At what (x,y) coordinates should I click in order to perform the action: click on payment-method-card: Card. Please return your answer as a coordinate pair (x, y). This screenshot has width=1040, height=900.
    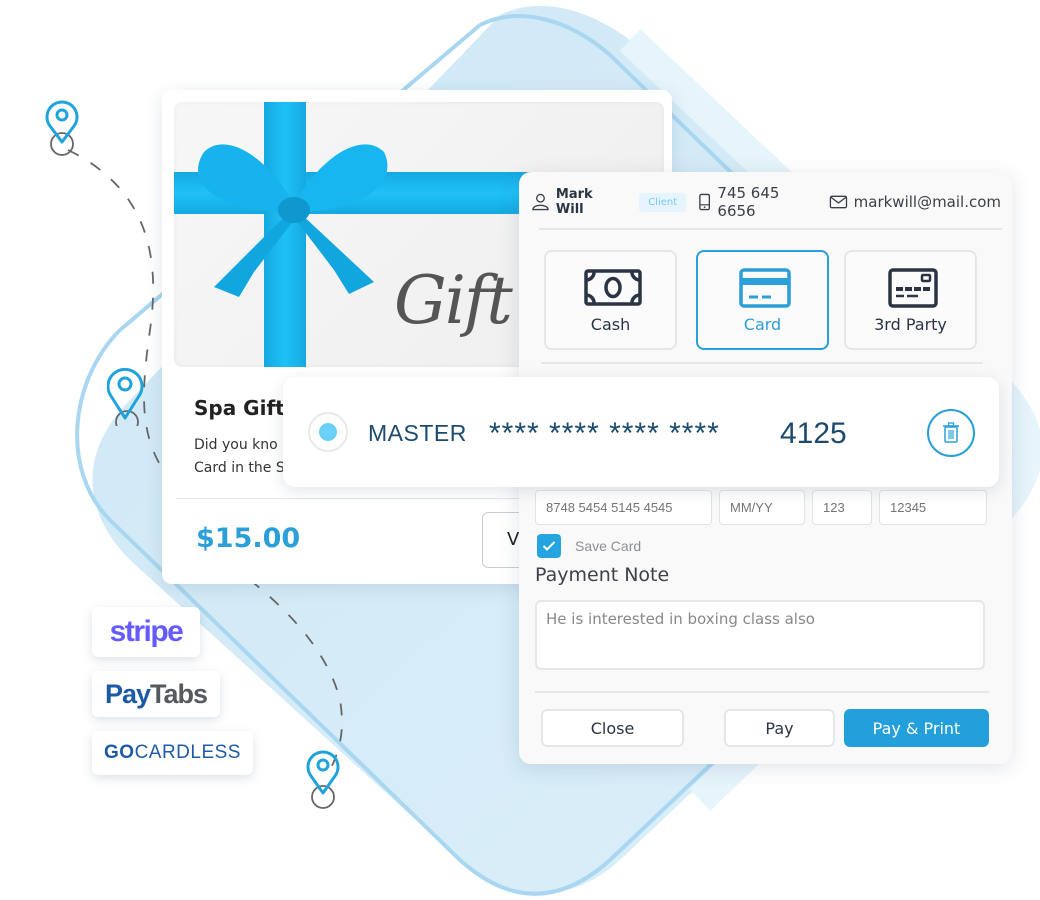
    Looking at the image, I should click on (762, 300).